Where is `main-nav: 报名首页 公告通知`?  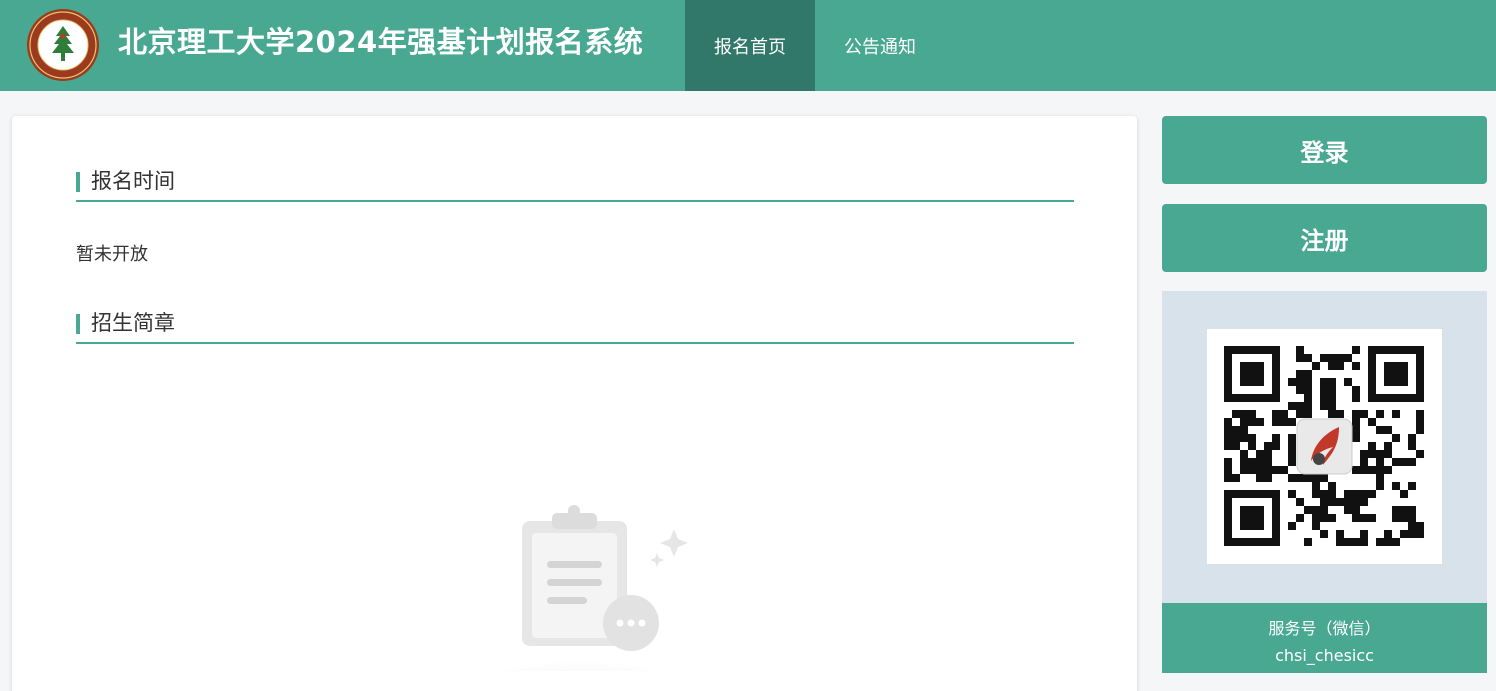
main-nav: 报名首页 公告通知 is located at coordinates (815, 45).